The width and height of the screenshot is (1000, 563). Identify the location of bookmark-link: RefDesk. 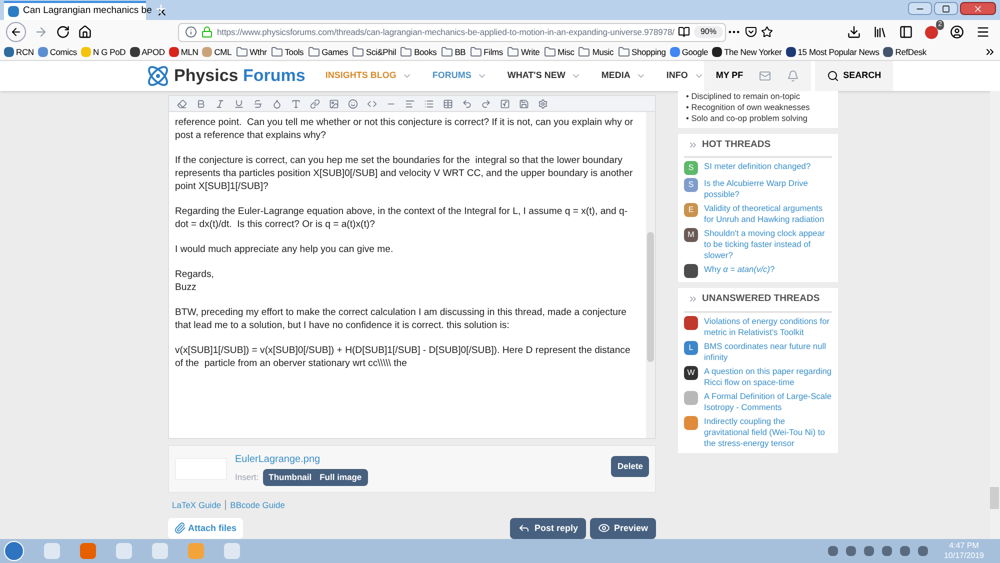
(910, 52).